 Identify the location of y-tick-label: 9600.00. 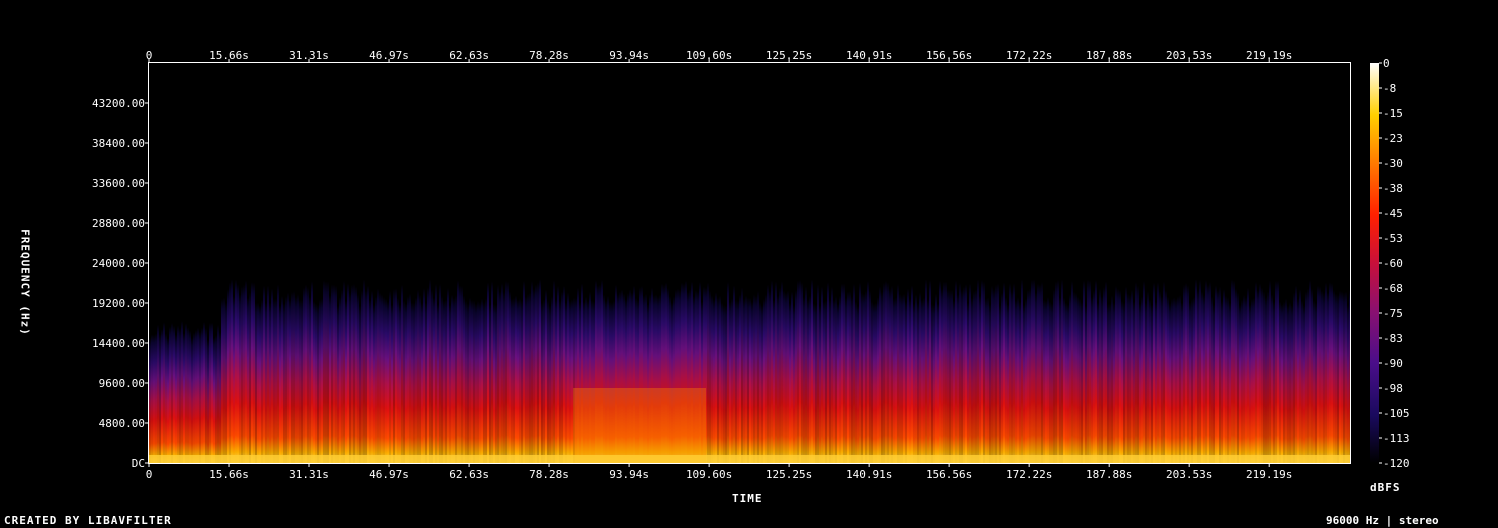
(122, 383).